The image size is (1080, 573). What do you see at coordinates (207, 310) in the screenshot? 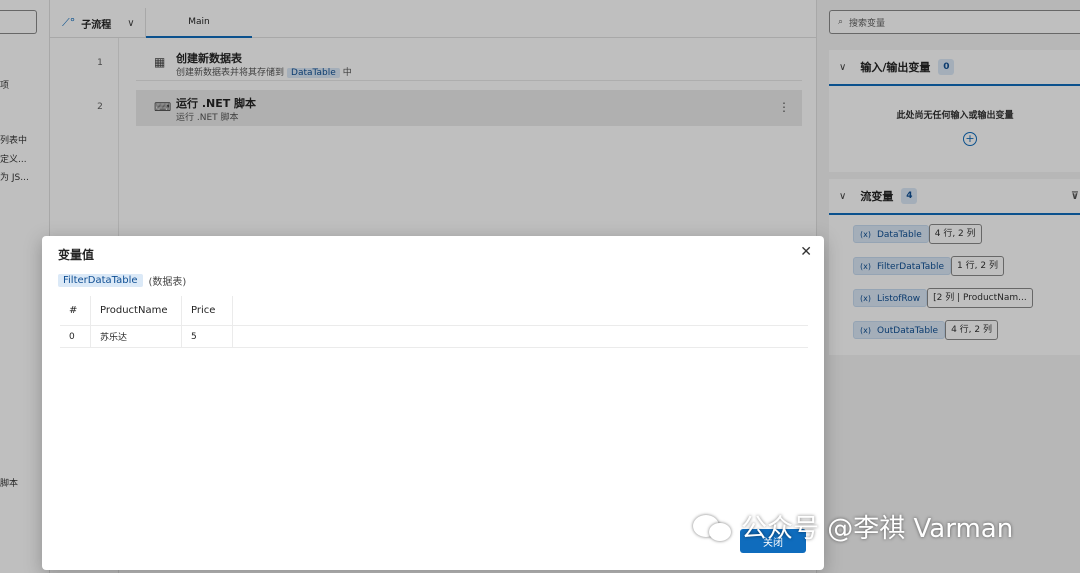
I see `column-header: Price` at bounding box center [207, 310].